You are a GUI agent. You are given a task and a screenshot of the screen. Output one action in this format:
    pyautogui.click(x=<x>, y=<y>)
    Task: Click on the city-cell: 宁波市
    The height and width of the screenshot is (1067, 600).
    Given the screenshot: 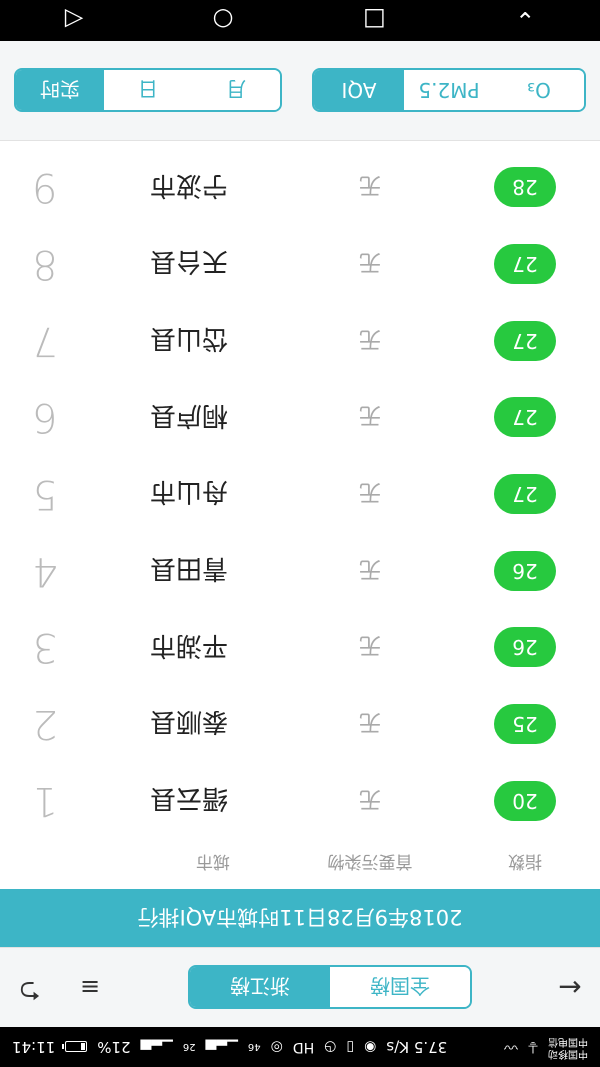 What is the action you would take?
    pyautogui.click(x=188, y=184)
    